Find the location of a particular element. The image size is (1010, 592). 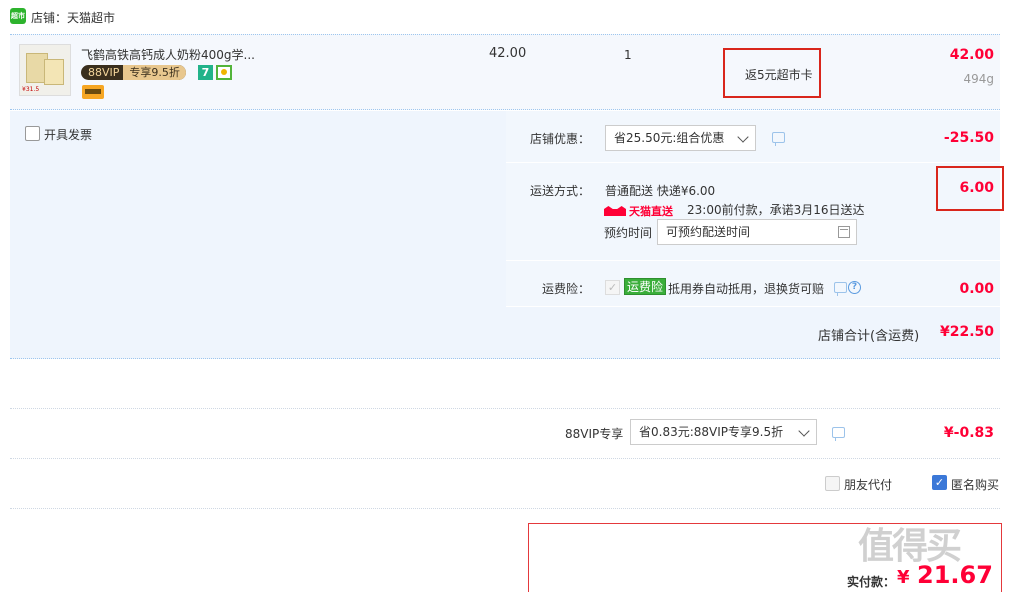

help-icon: ? is located at coordinates (854, 287).